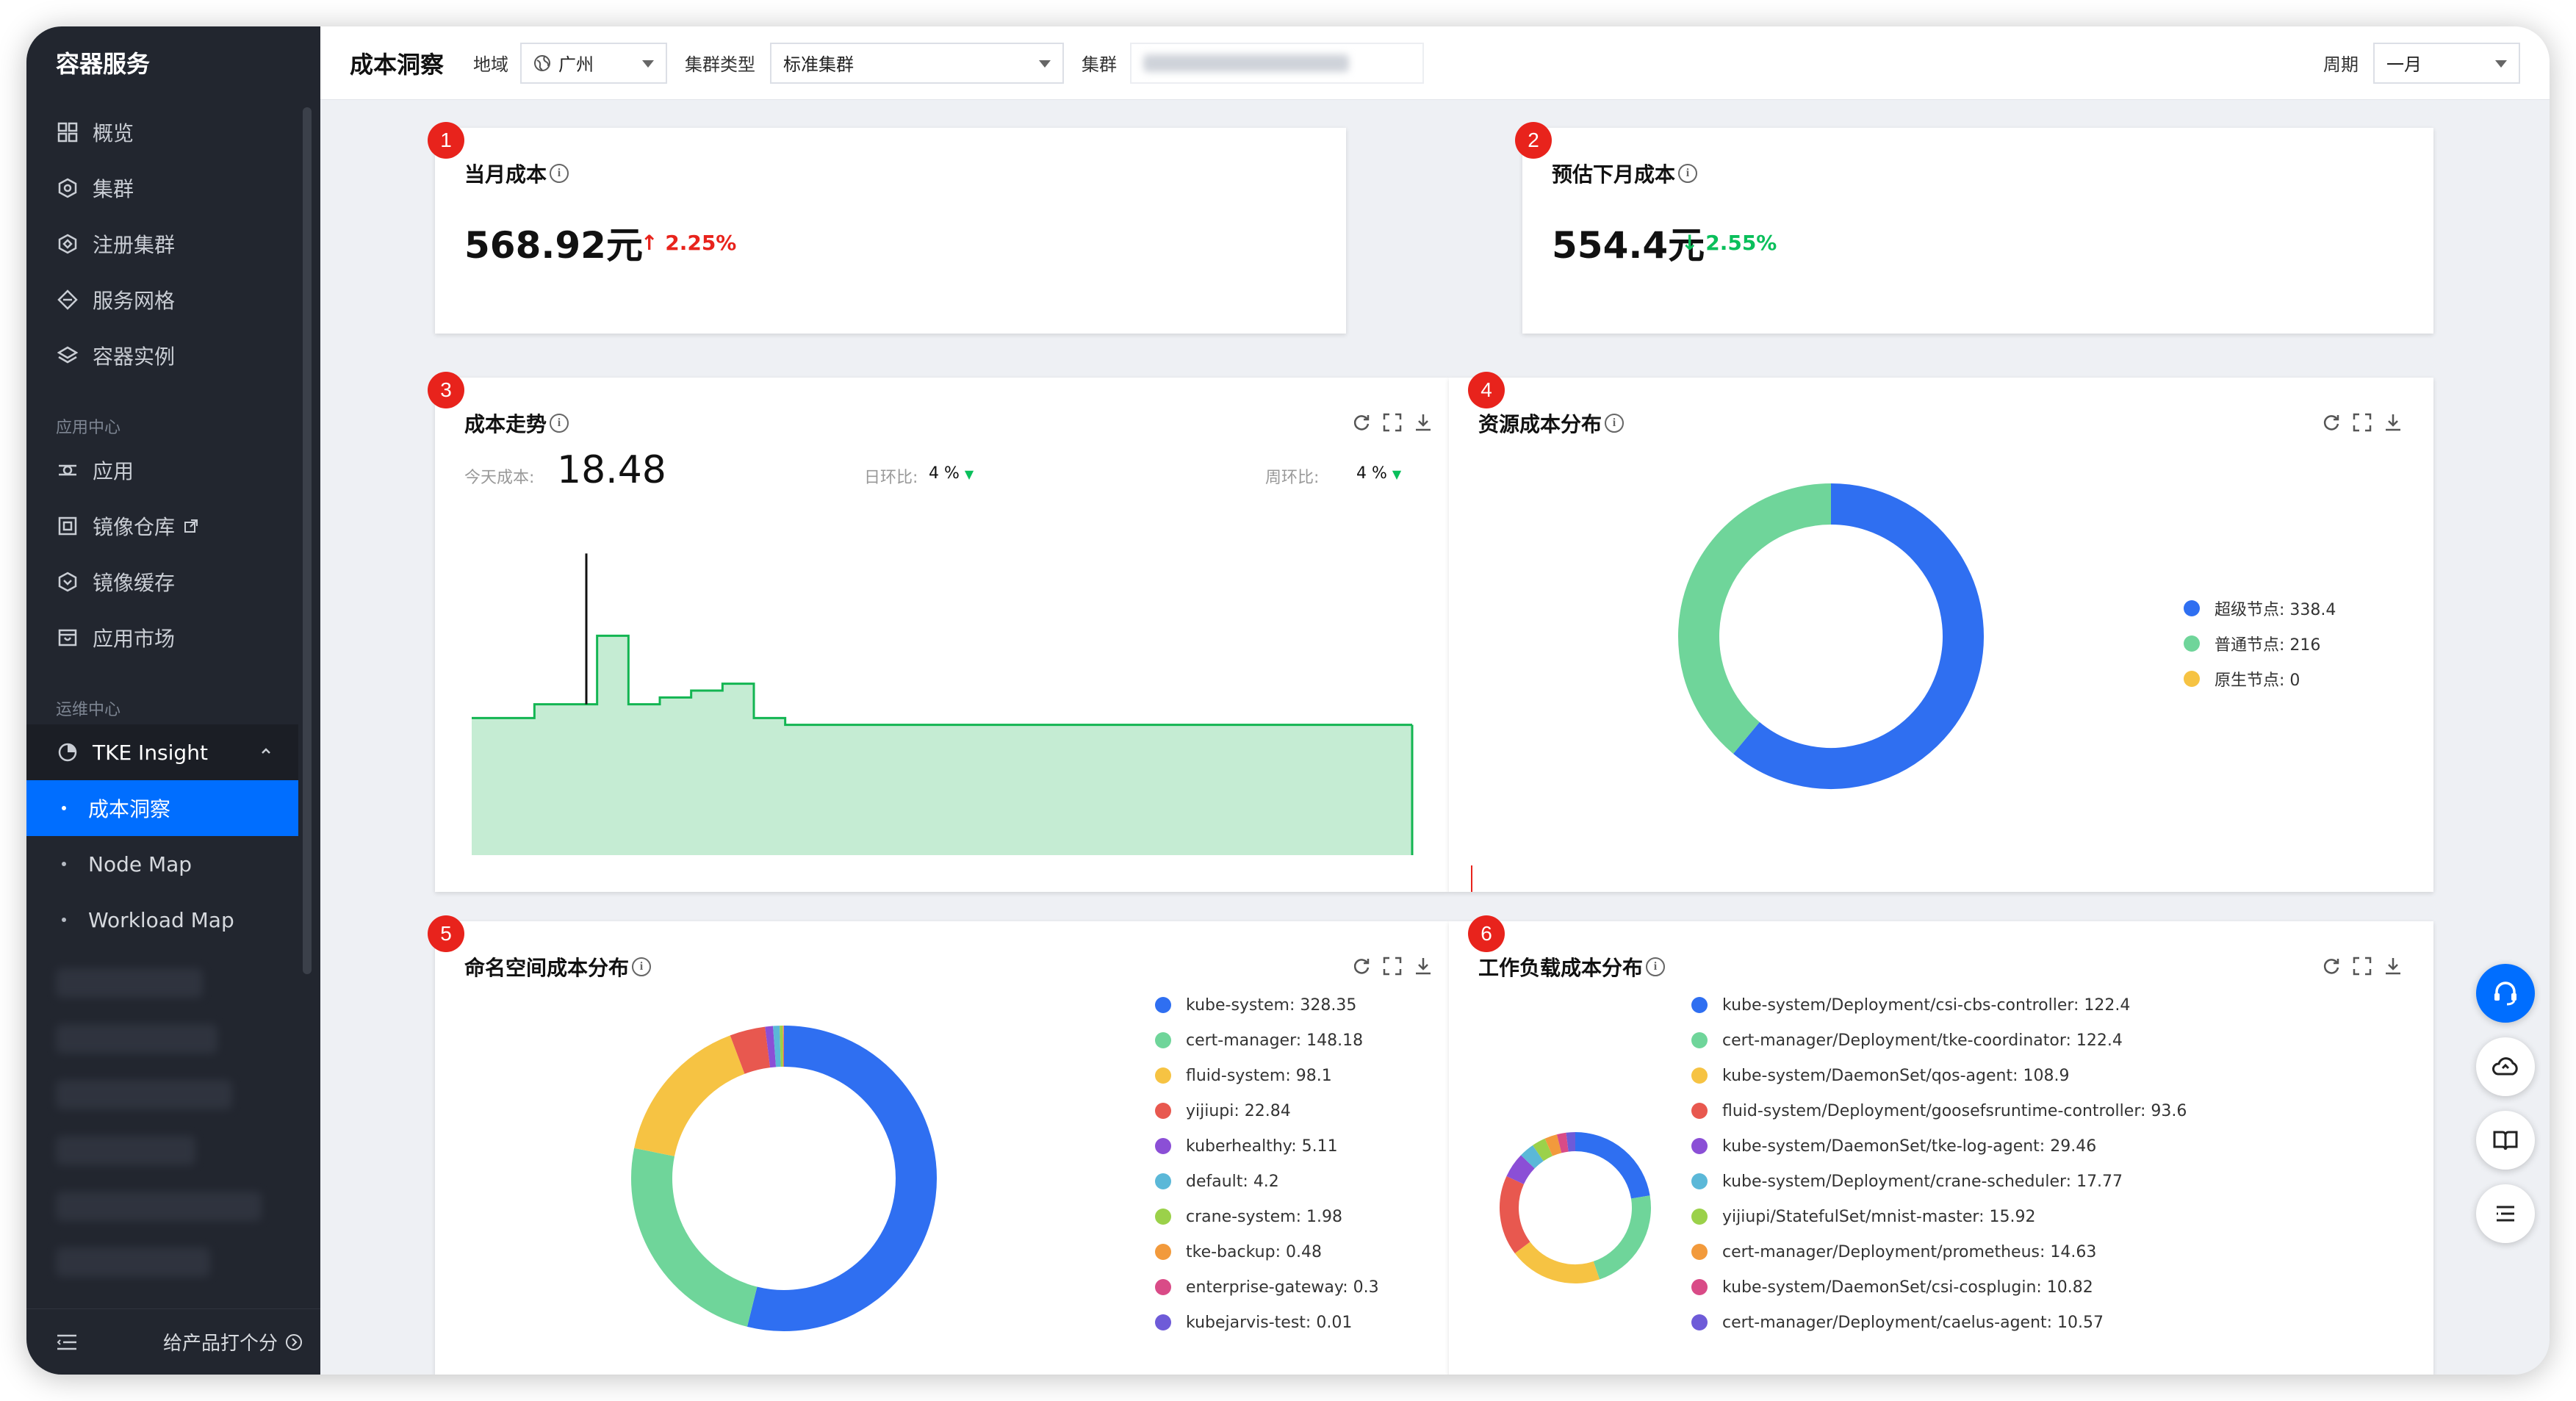  I want to click on legend-item: fluid-system: 98.1, so click(1267, 1075).